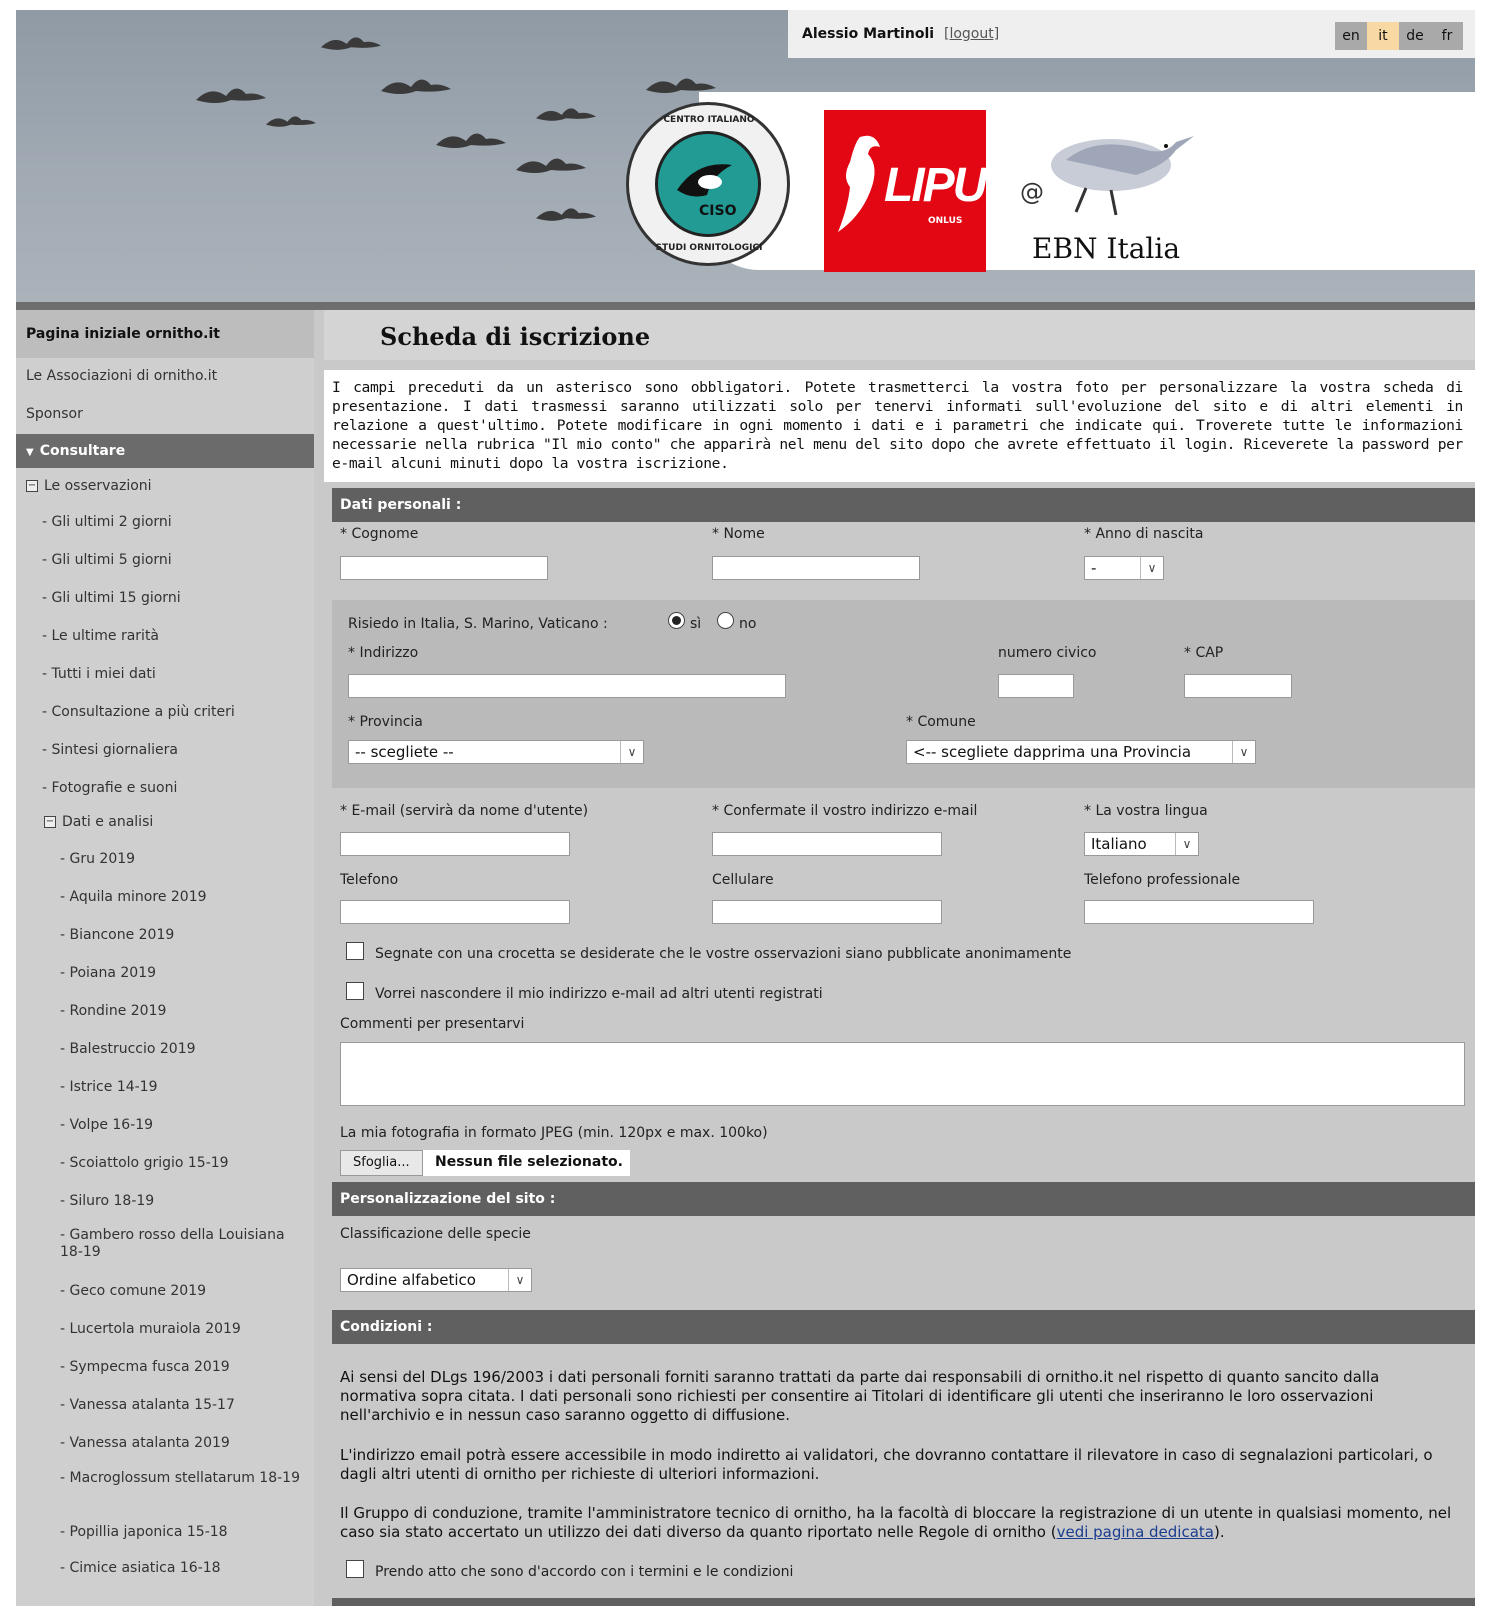  I want to click on work-phone-input, so click(1199, 912).